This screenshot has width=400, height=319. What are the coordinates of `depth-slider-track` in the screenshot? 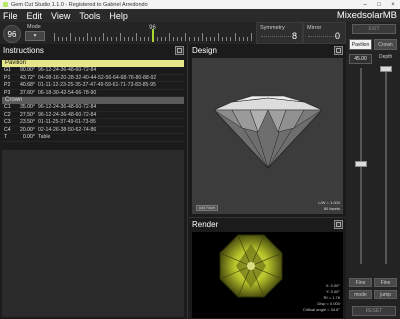 It's located at (386, 166).